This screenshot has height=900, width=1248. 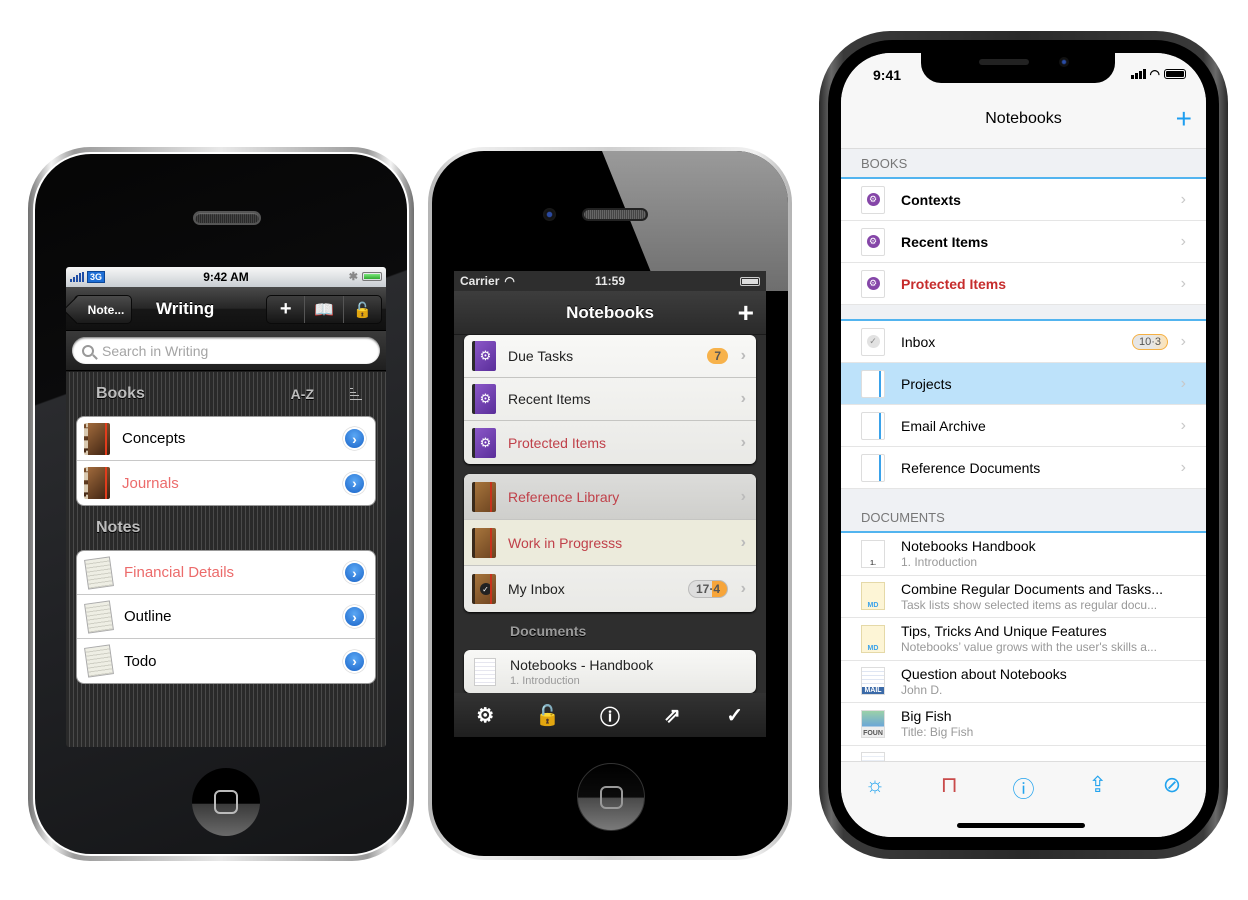 I want to click on list-item: Reference Library ›, so click(x=610, y=497).